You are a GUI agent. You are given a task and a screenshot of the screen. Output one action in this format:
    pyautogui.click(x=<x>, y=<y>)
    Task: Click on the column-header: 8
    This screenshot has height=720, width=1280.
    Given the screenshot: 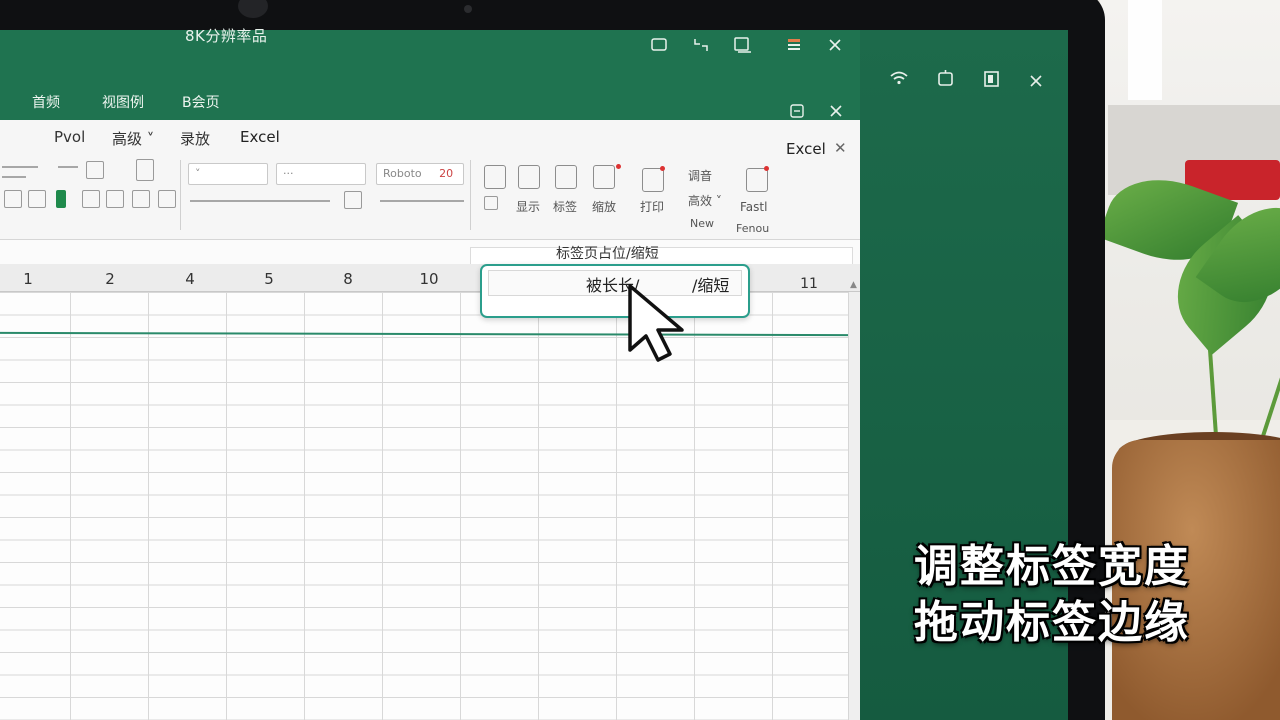 What is the action you would take?
    pyautogui.click(x=348, y=279)
    